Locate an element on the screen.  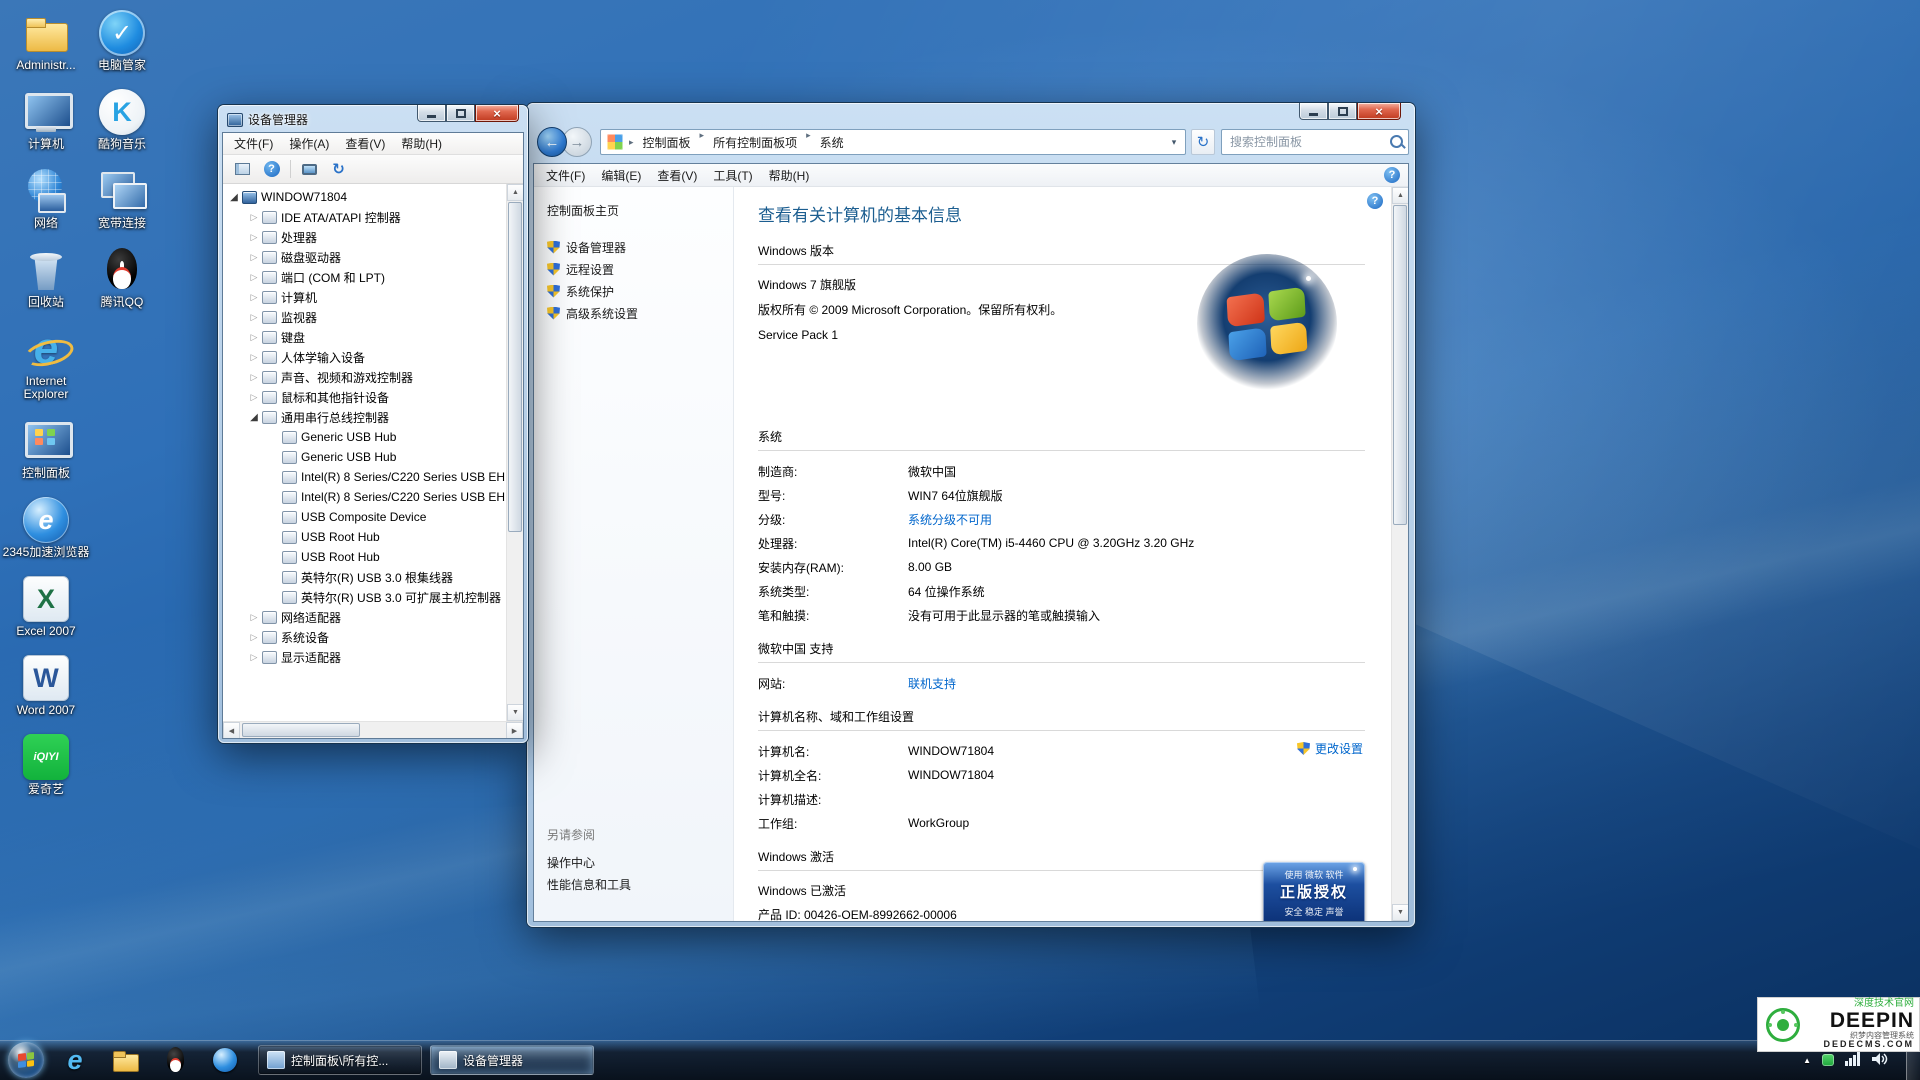
tree-item: ▷ 人体学输入设备 is located at coordinates (364, 357).